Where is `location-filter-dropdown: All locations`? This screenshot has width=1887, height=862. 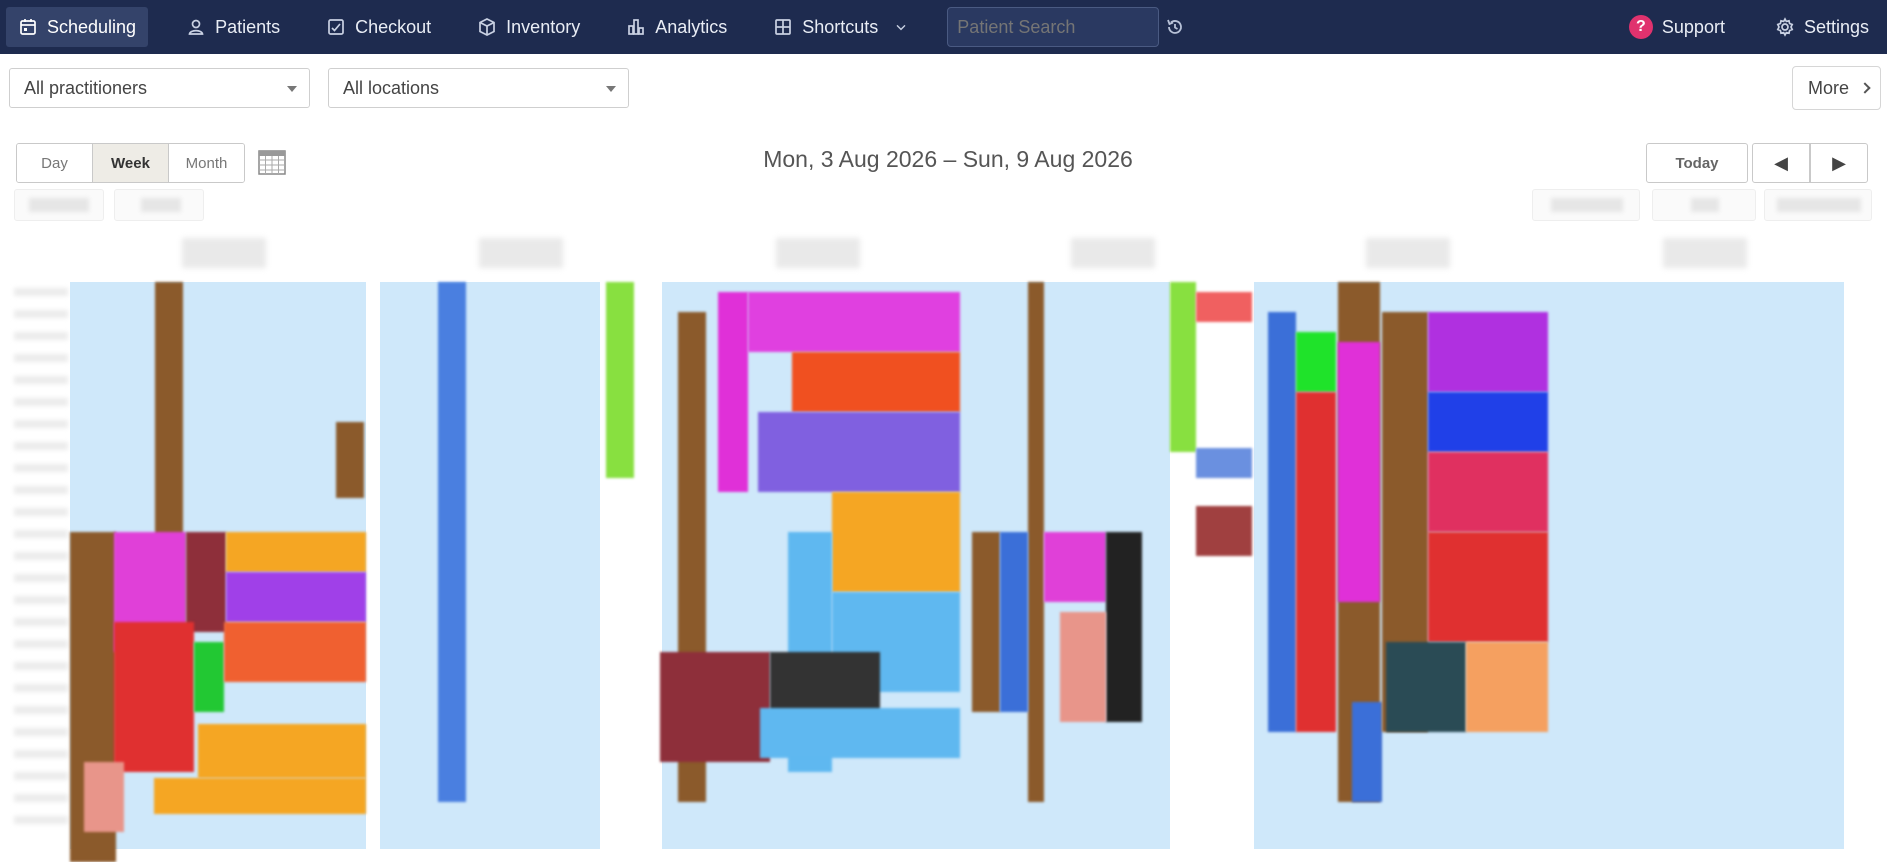 location-filter-dropdown: All locations is located at coordinates (478, 88).